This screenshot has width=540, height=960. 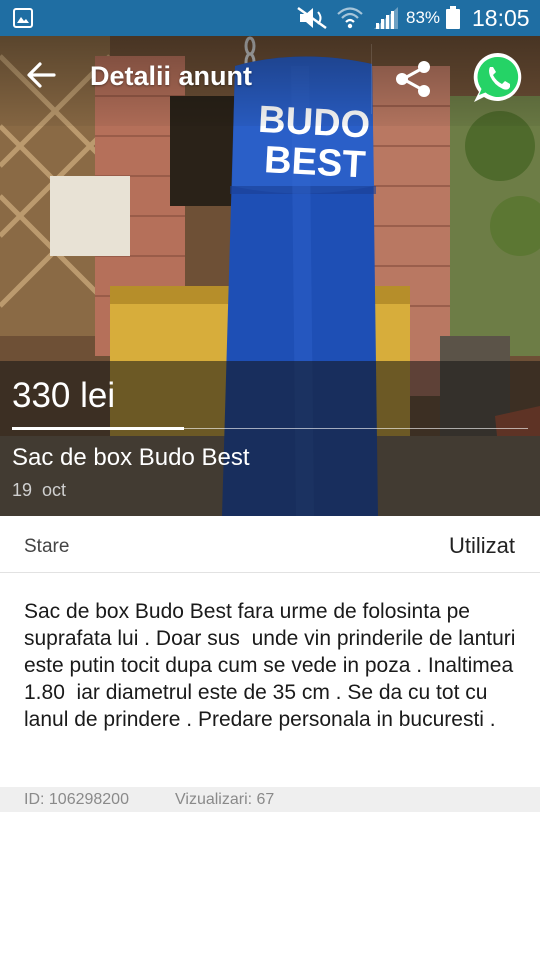 I want to click on ad-price: 330 lei, so click(x=64, y=395).